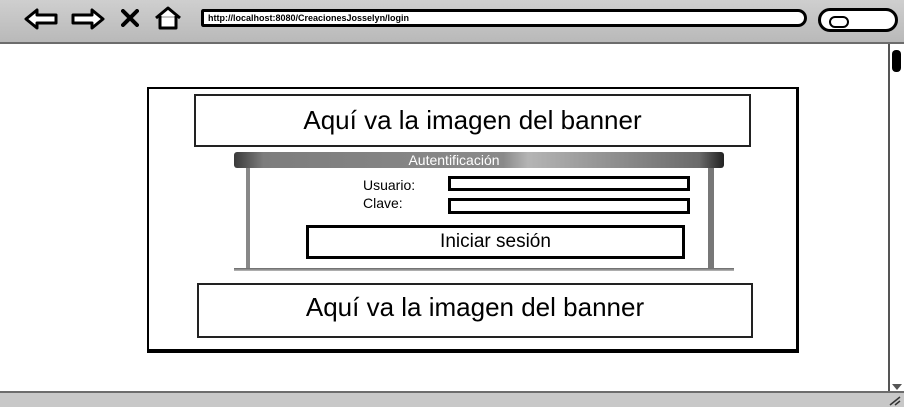 This screenshot has width=904, height=407. I want to click on top-banner: Aquí va la imagen del banner, so click(472, 120).